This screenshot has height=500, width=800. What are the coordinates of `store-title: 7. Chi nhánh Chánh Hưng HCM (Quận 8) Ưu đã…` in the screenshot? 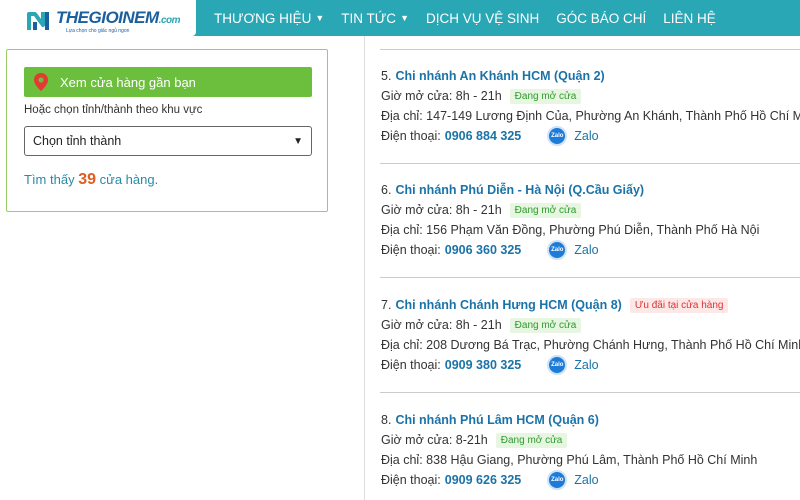 It's located at (590, 305).